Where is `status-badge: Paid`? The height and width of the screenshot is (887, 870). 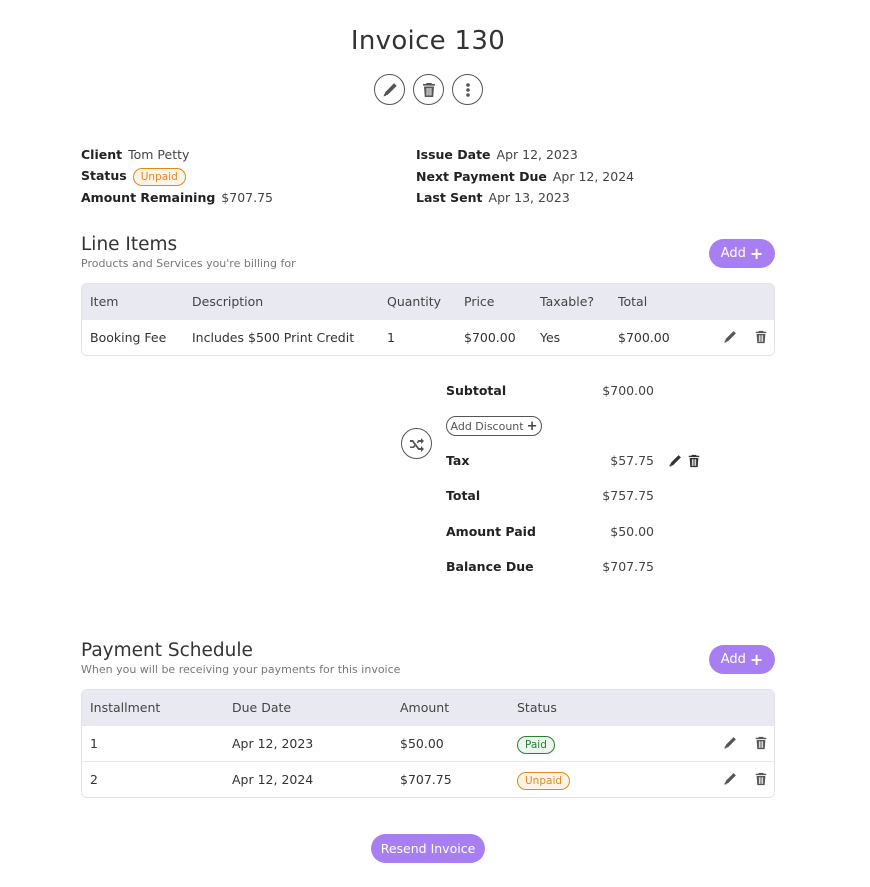 status-badge: Paid is located at coordinates (536, 745).